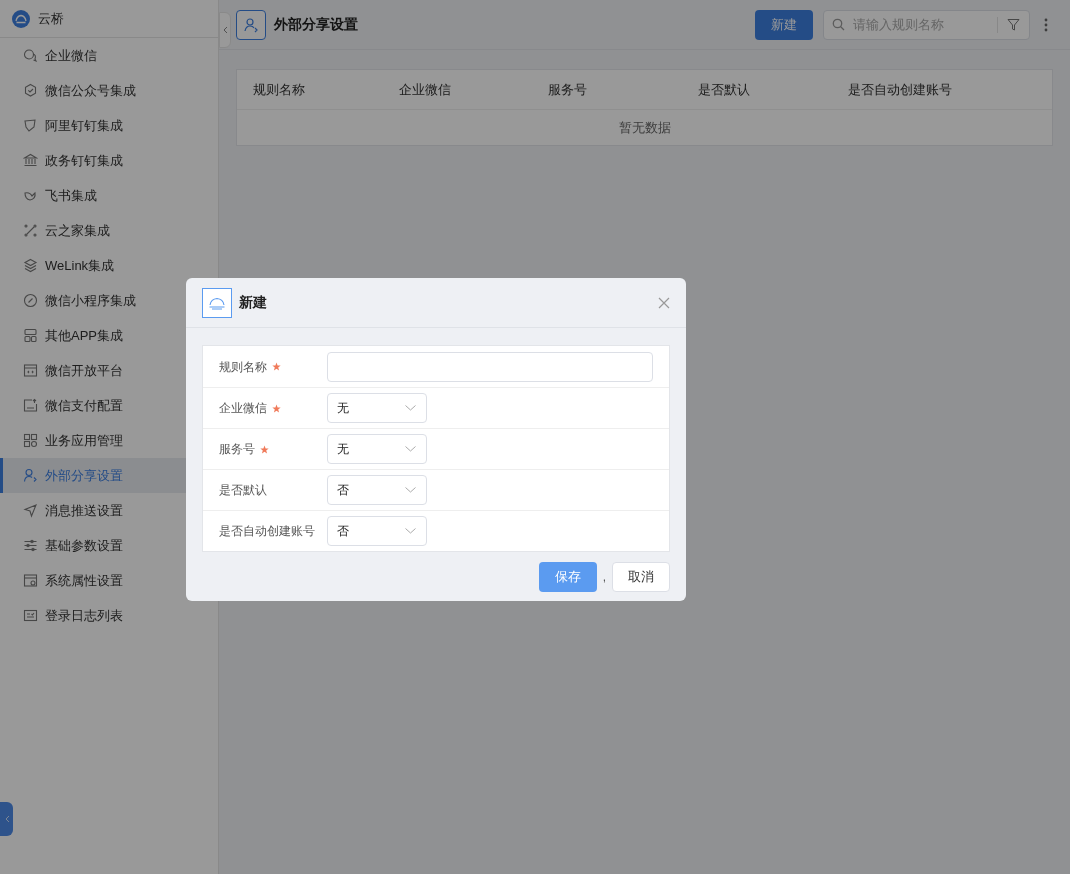 This screenshot has width=1070, height=874. Describe the element at coordinates (900, 89) in the screenshot. I see `column-header: 是否自动创建账号` at that location.